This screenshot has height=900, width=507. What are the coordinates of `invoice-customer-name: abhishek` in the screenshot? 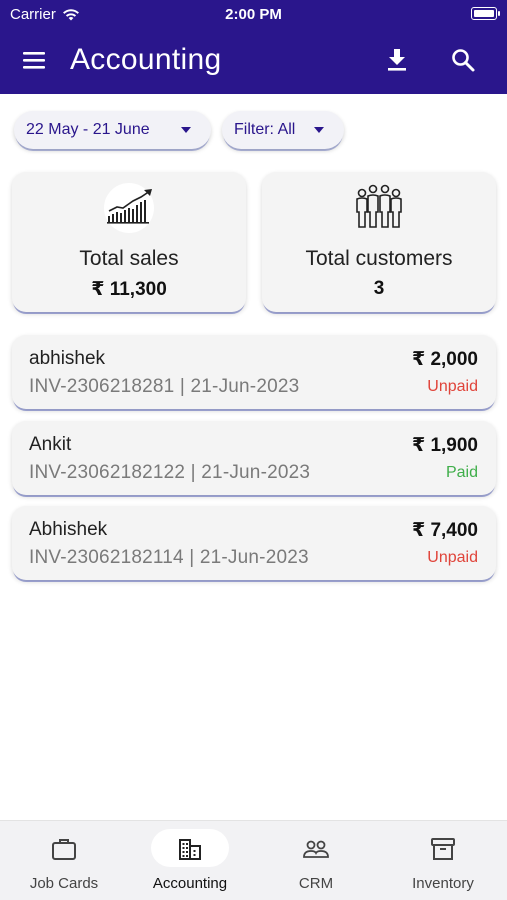 It's located at (67, 358).